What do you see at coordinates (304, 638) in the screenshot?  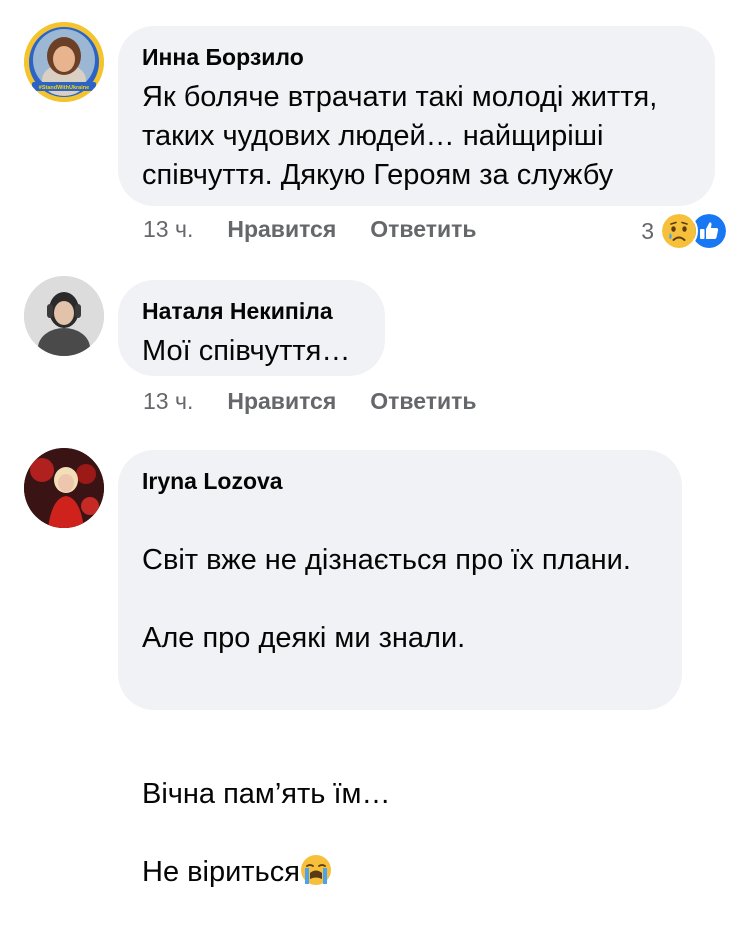 I see `comment-text-line: Але про деякі ми знали.` at bounding box center [304, 638].